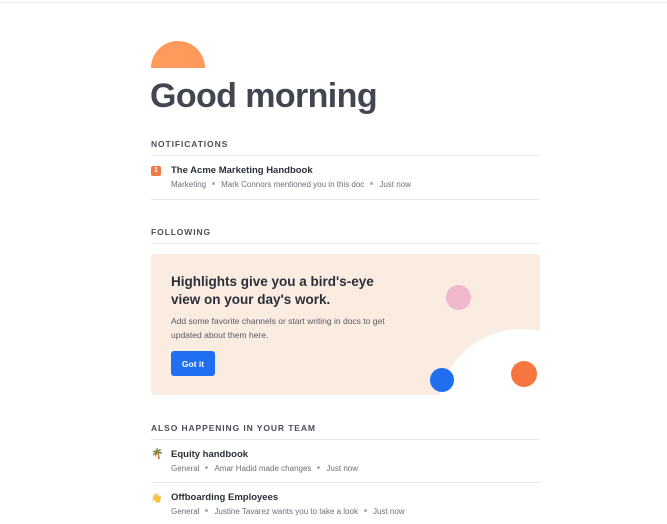  What do you see at coordinates (157, 454) in the screenshot?
I see `palm-tree-icon: 🌴` at bounding box center [157, 454].